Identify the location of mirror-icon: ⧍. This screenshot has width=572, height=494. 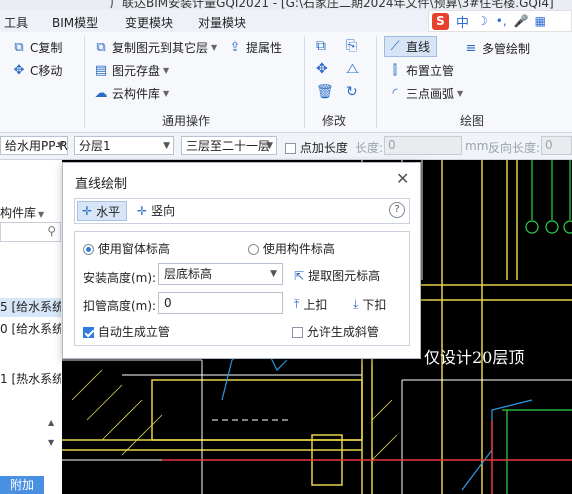
(352, 69).